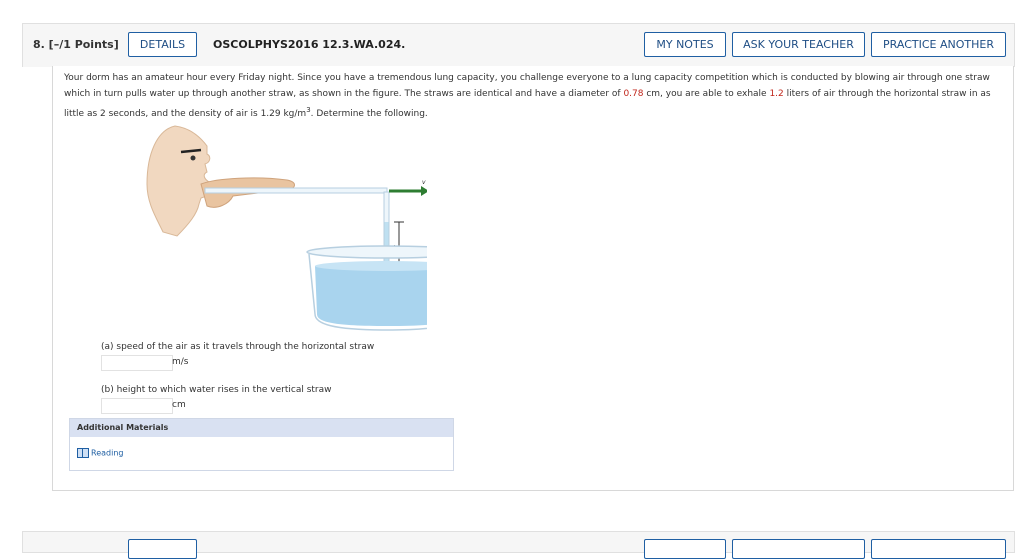  I want to click on details-button: DETAILS, so click(162, 44).